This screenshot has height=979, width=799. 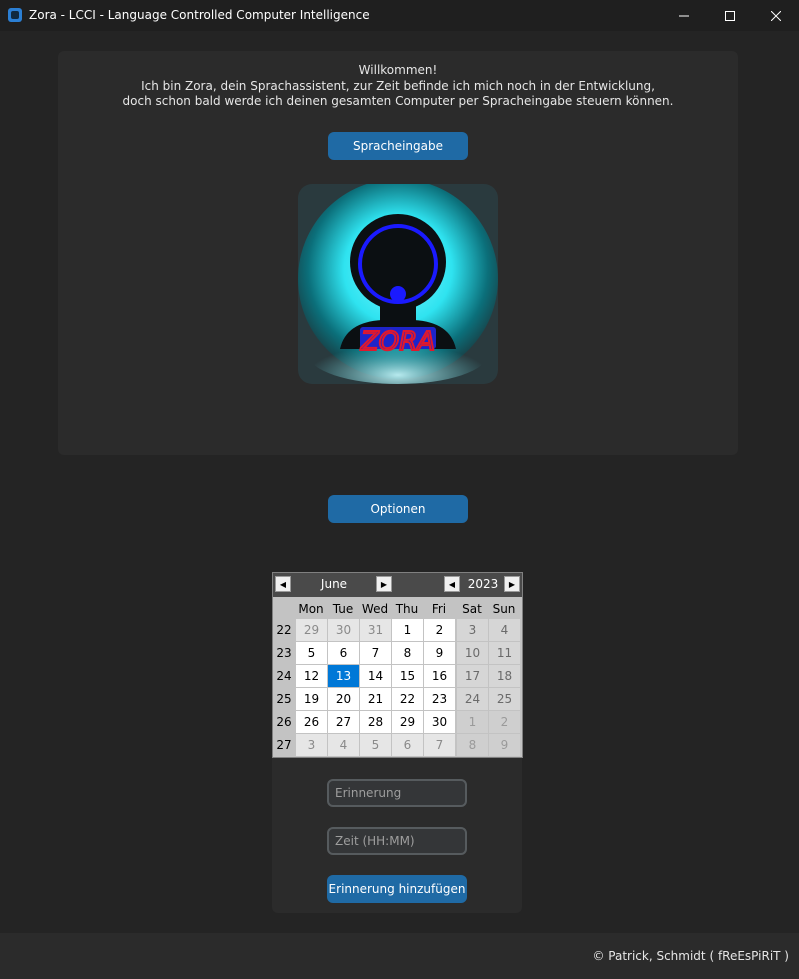 I want to click on weekday-header: Thu, so click(x=407, y=609).